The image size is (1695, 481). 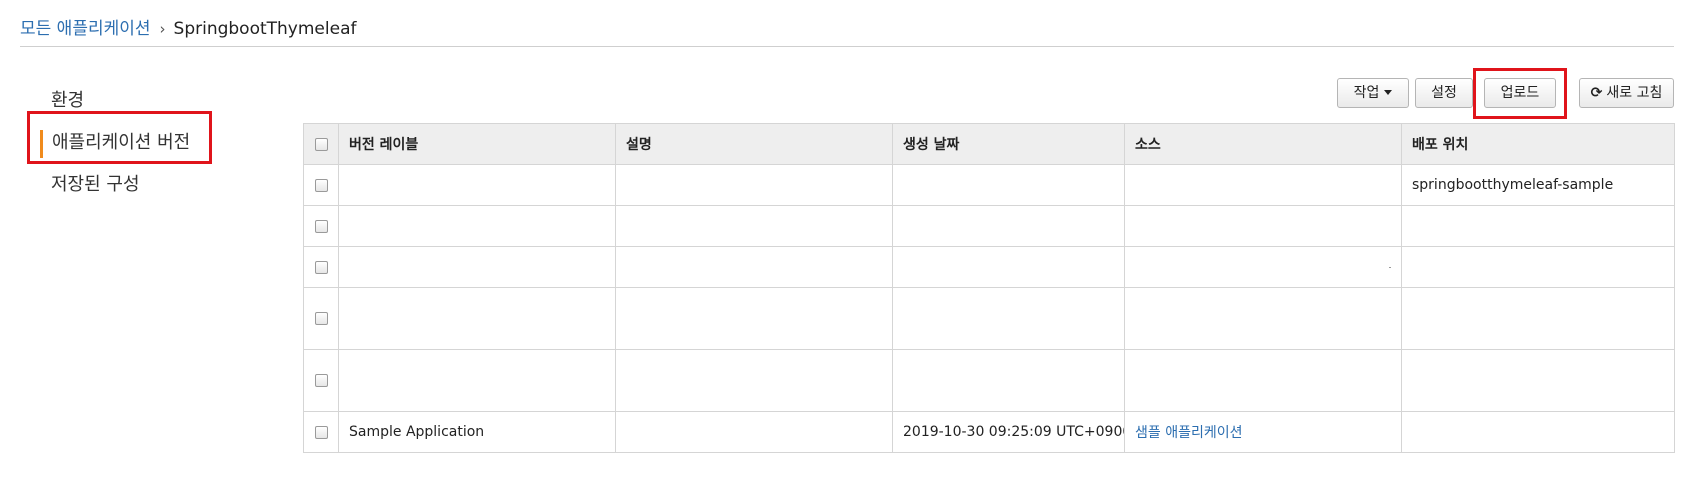 I want to click on upload-button-label: 업로드, so click(x=1520, y=93).